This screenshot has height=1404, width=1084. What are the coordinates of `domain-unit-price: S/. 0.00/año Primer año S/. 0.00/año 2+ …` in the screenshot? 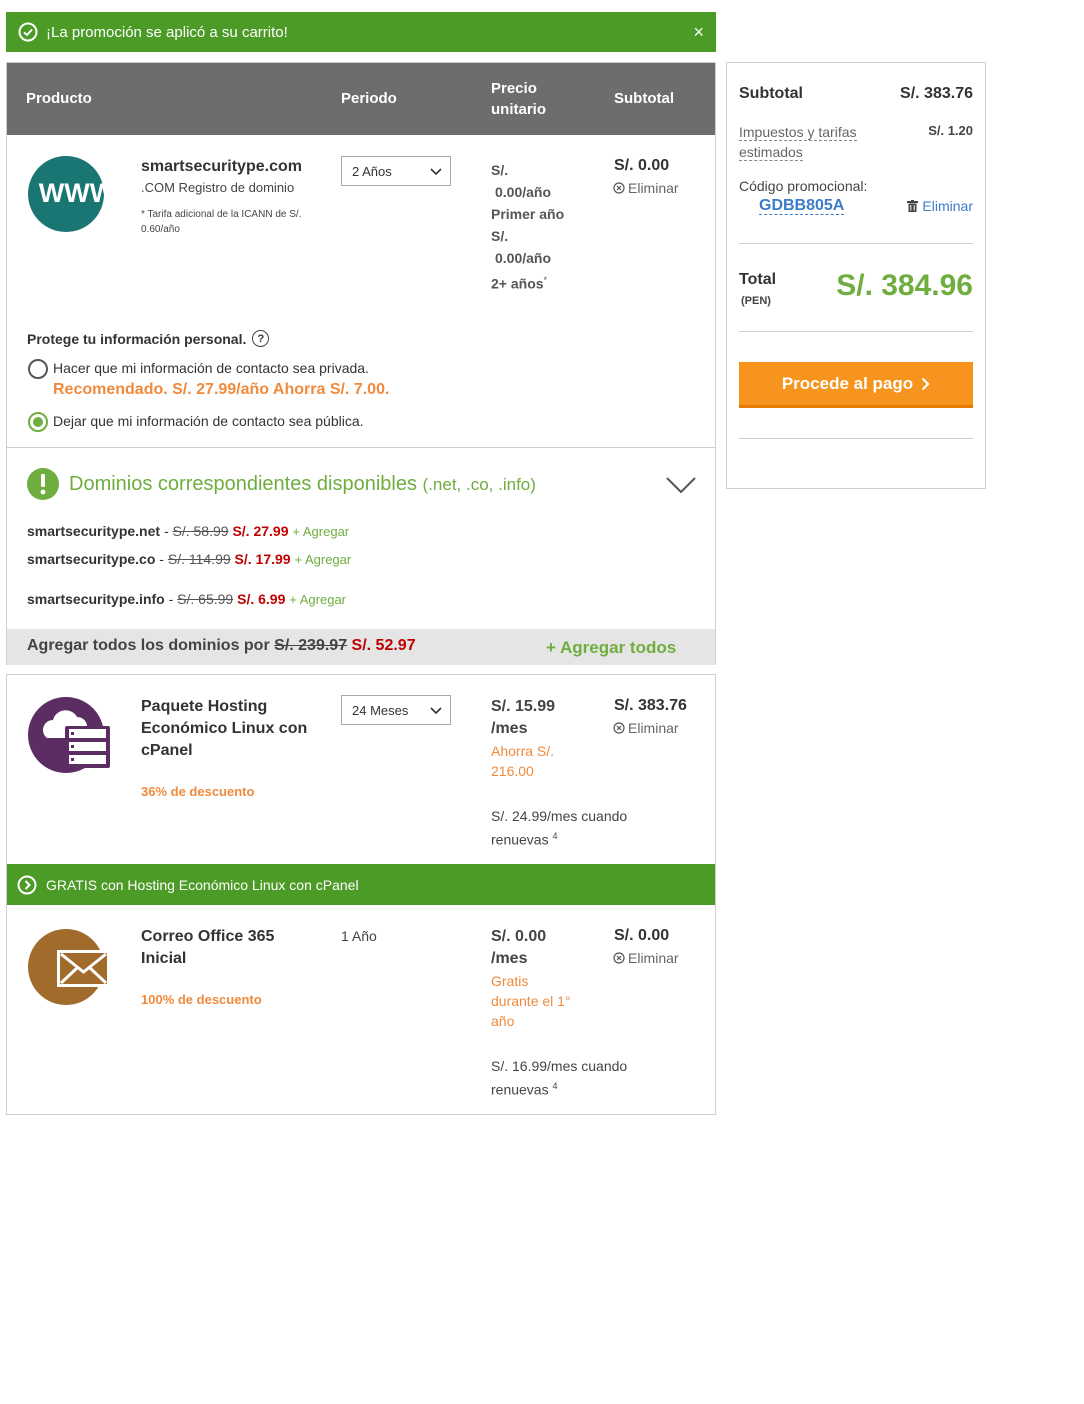 It's located at (527, 227).